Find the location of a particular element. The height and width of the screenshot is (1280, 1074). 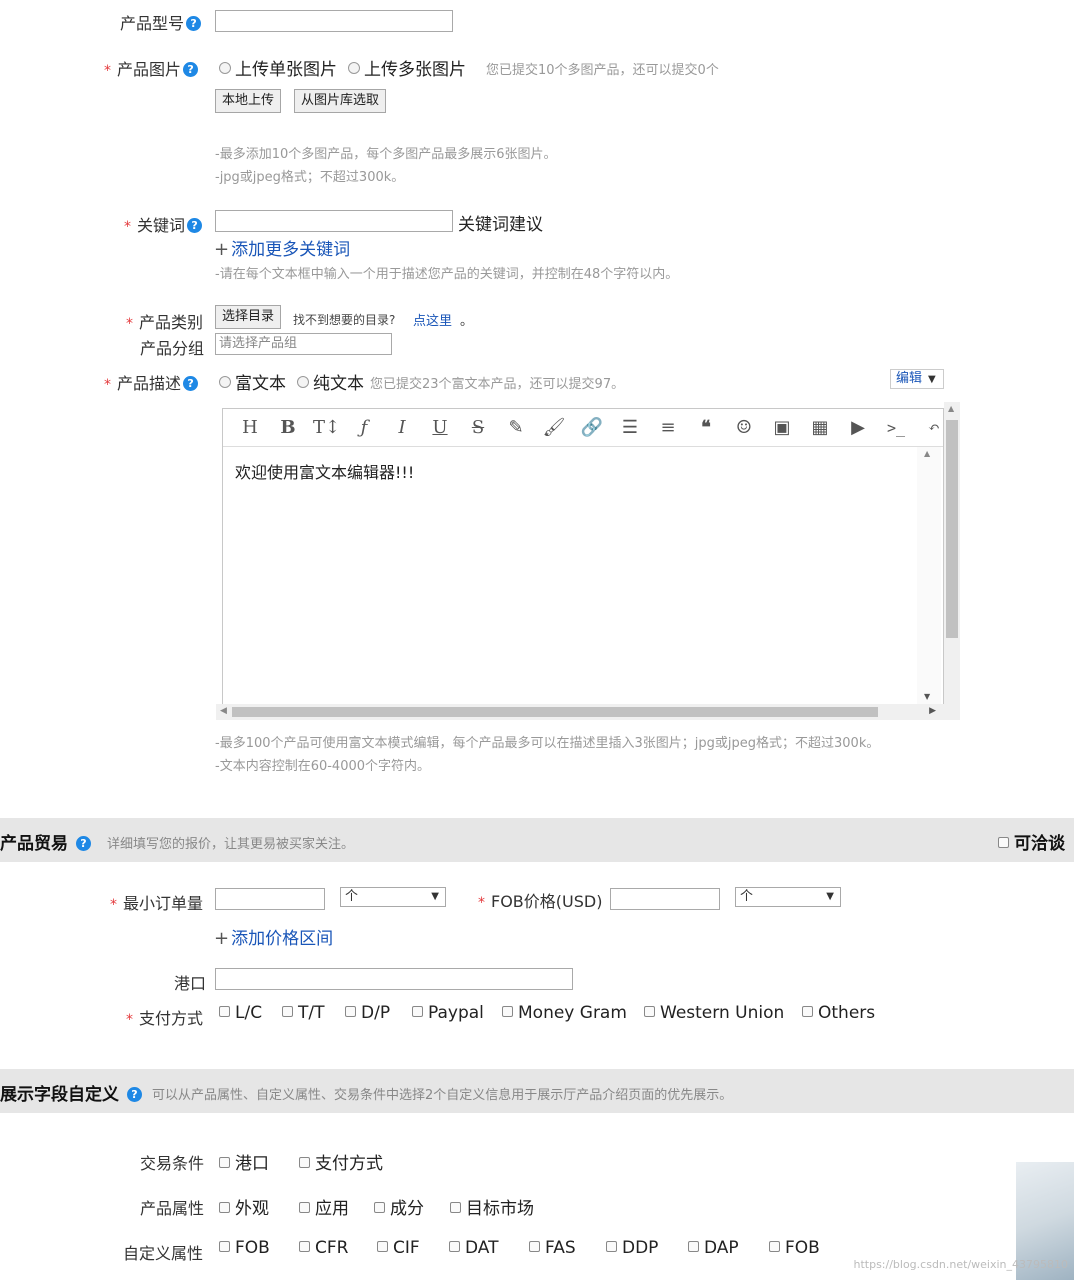

bold-icon: B is located at coordinates (288, 428).